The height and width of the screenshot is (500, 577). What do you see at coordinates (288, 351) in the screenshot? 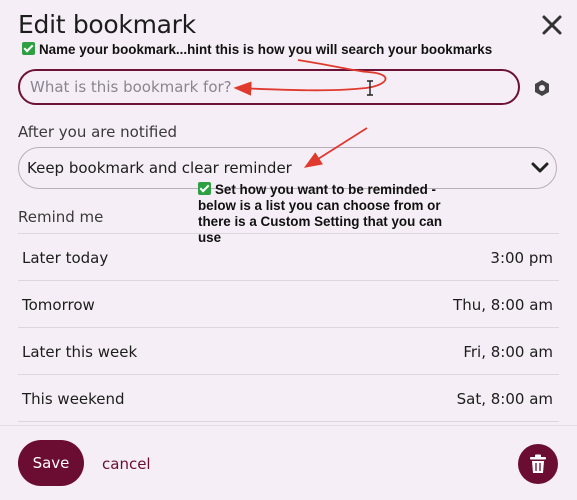
I see `remind-option-later-this-week: Later this week Fri, 8:00 am` at bounding box center [288, 351].